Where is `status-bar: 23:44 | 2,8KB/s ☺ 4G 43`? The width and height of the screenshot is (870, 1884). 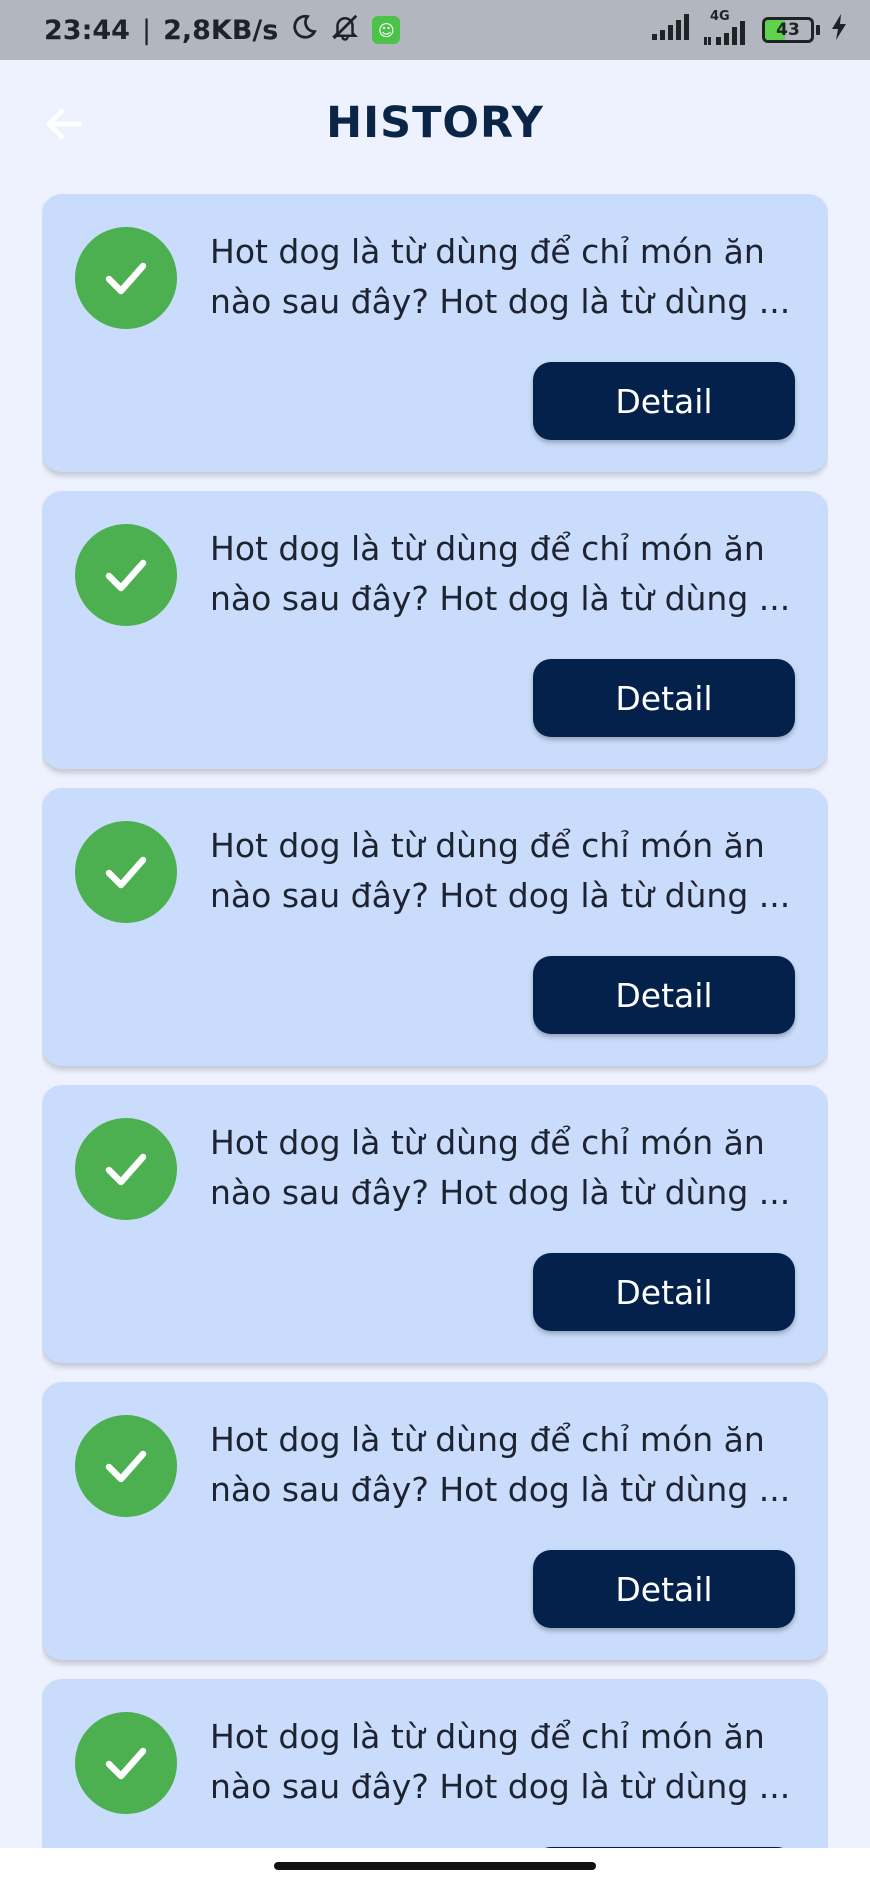 status-bar: 23:44 | 2,8KB/s ☺ 4G 43 is located at coordinates (435, 30).